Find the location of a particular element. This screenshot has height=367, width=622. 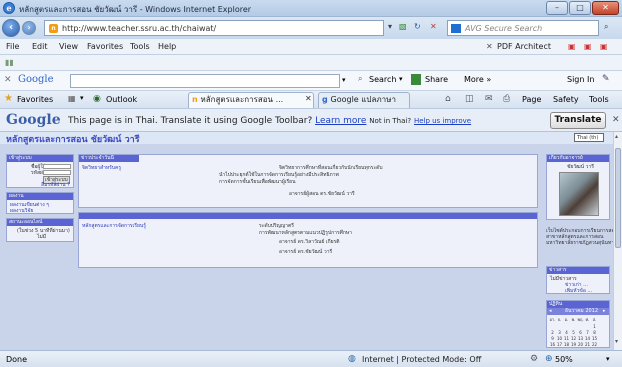

sign-in-link: Sign In is located at coordinates (580, 79).